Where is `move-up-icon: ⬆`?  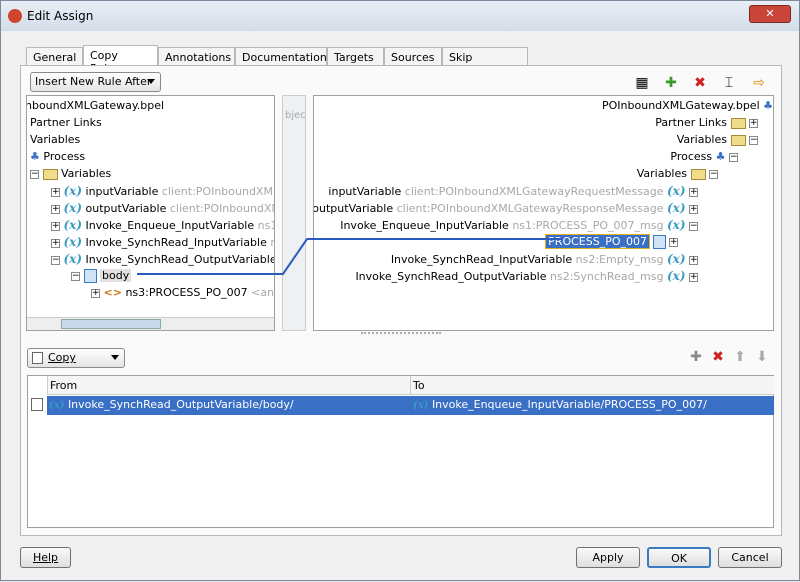
move-up-icon: ⬆ is located at coordinates (740, 357).